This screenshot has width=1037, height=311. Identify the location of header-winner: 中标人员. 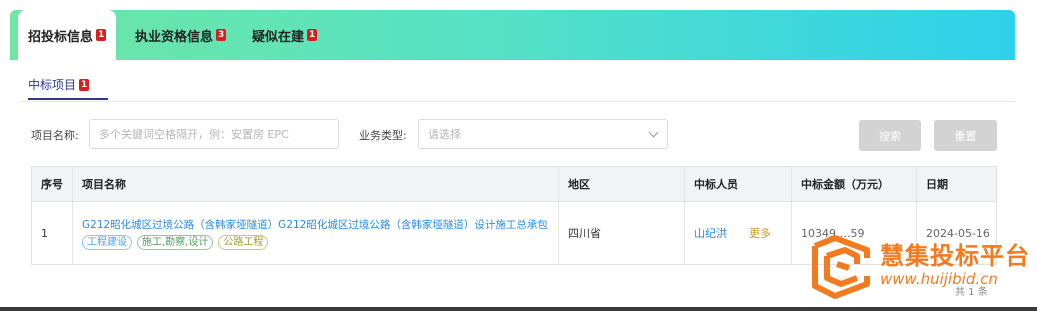
(738, 184).